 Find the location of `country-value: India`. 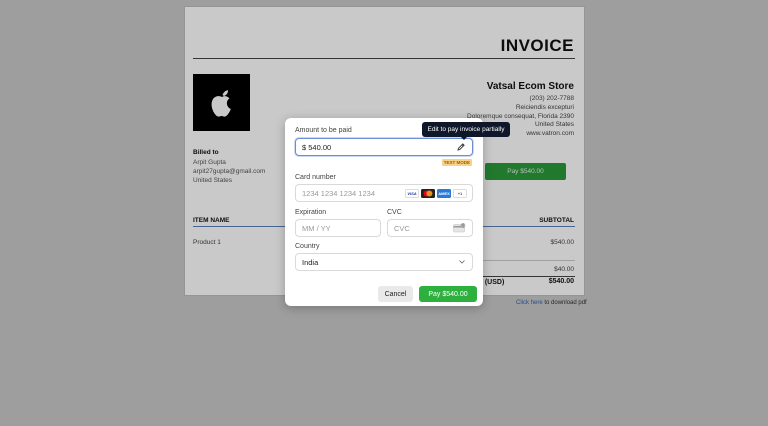

country-value: India is located at coordinates (310, 262).